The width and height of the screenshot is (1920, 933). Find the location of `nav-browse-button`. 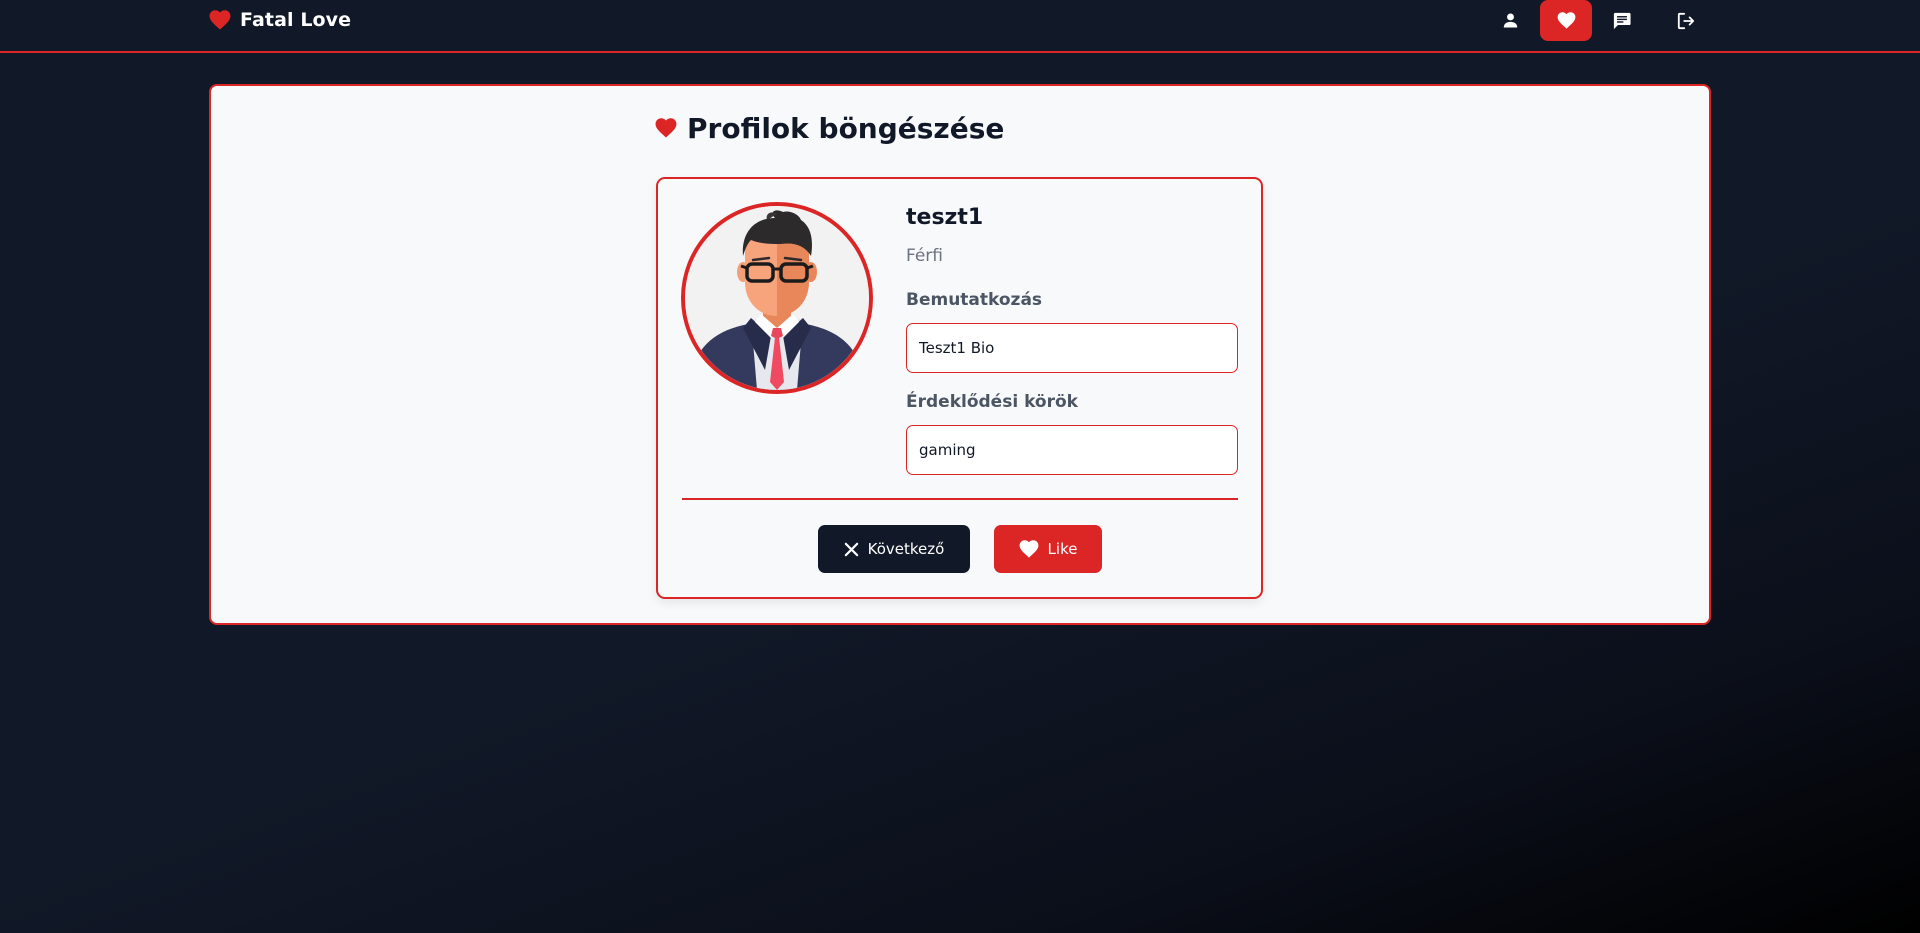

nav-browse-button is located at coordinates (1566, 20).